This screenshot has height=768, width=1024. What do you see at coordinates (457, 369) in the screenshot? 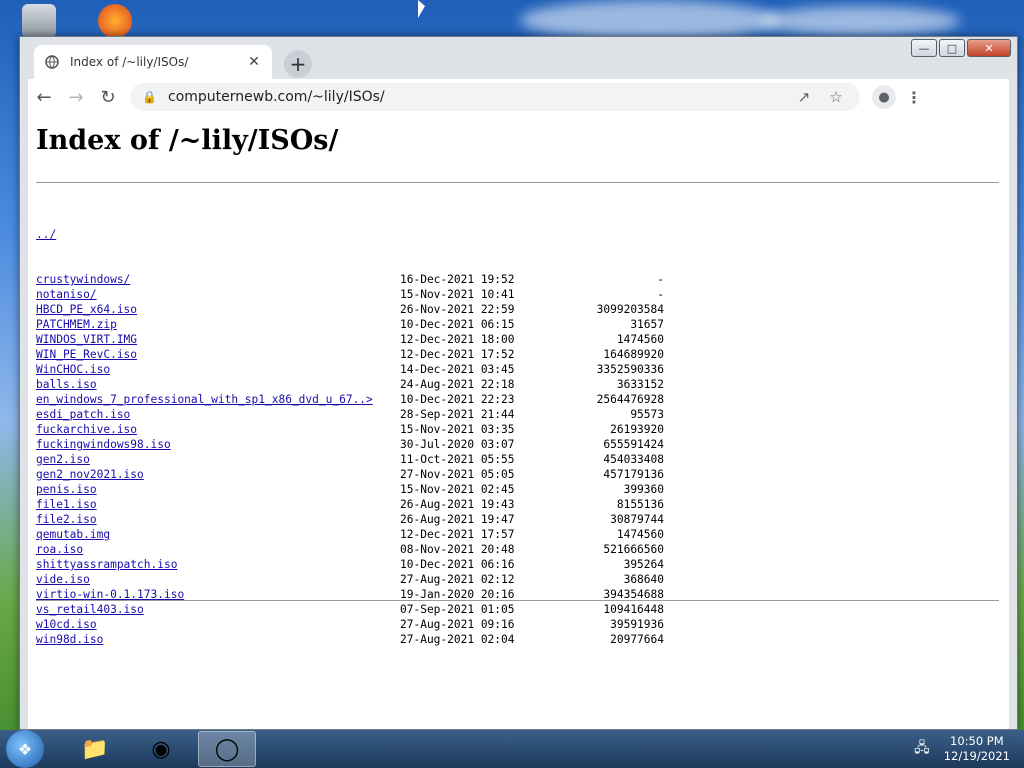
I see `file-date: 14-Dec-2021 03:45` at bounding box center [457, 369].